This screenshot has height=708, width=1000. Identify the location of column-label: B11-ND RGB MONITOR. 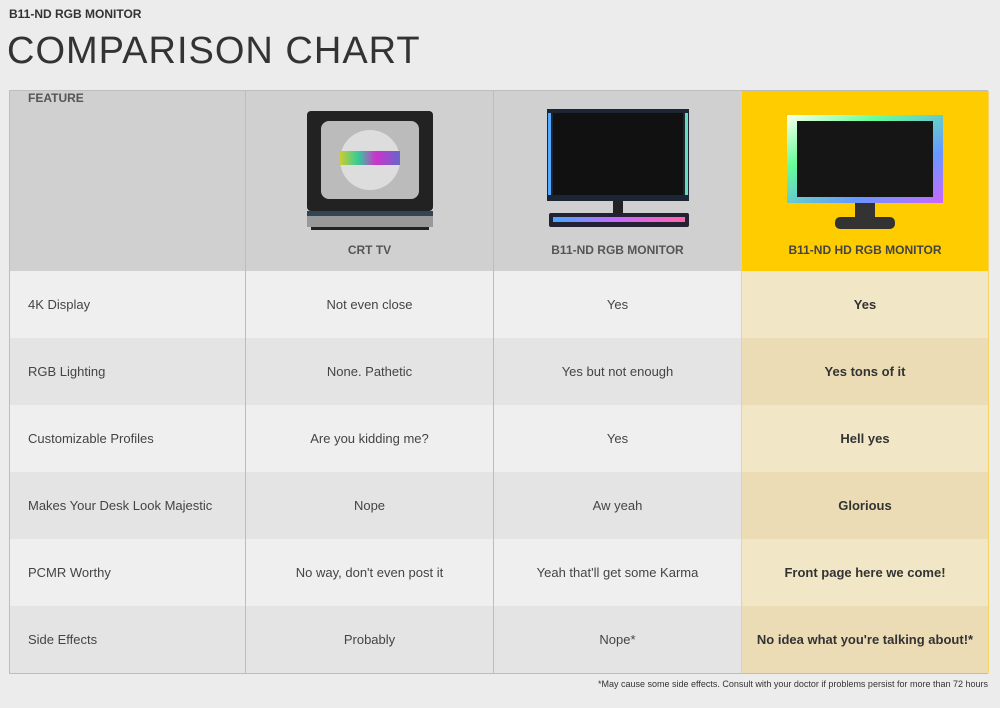
(617, 250).